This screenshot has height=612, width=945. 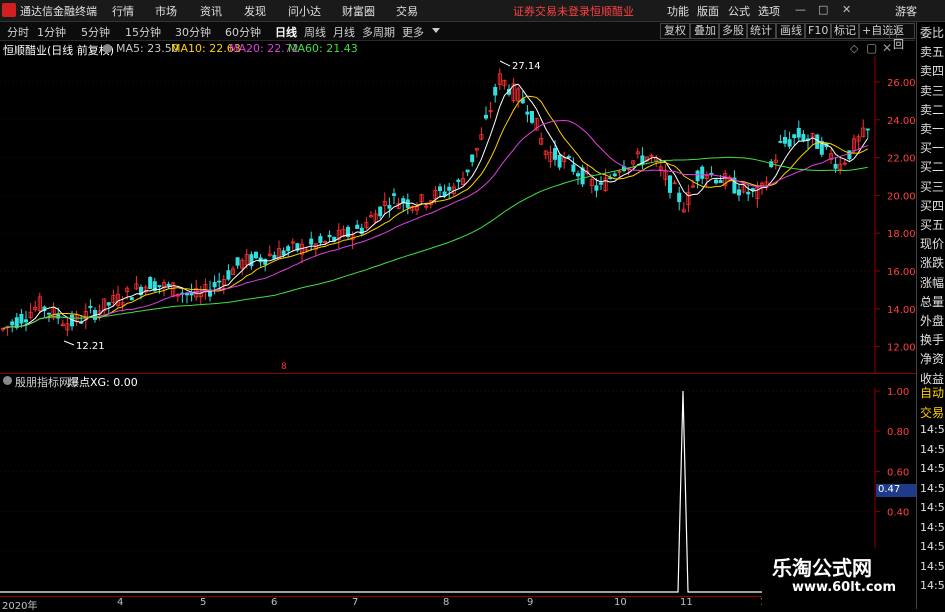 What do you see at coordinates (932, 566) in the screenshot?
I see `tick-time: 14:56` at bounding box center [932, 566].